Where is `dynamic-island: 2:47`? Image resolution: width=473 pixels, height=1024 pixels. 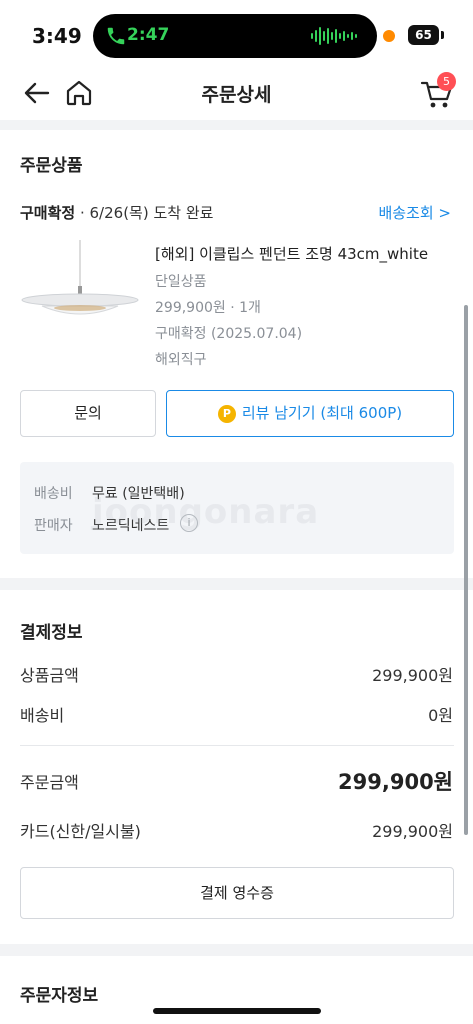 dynamic-island: 2:47 is located at coordinates (235, 36).